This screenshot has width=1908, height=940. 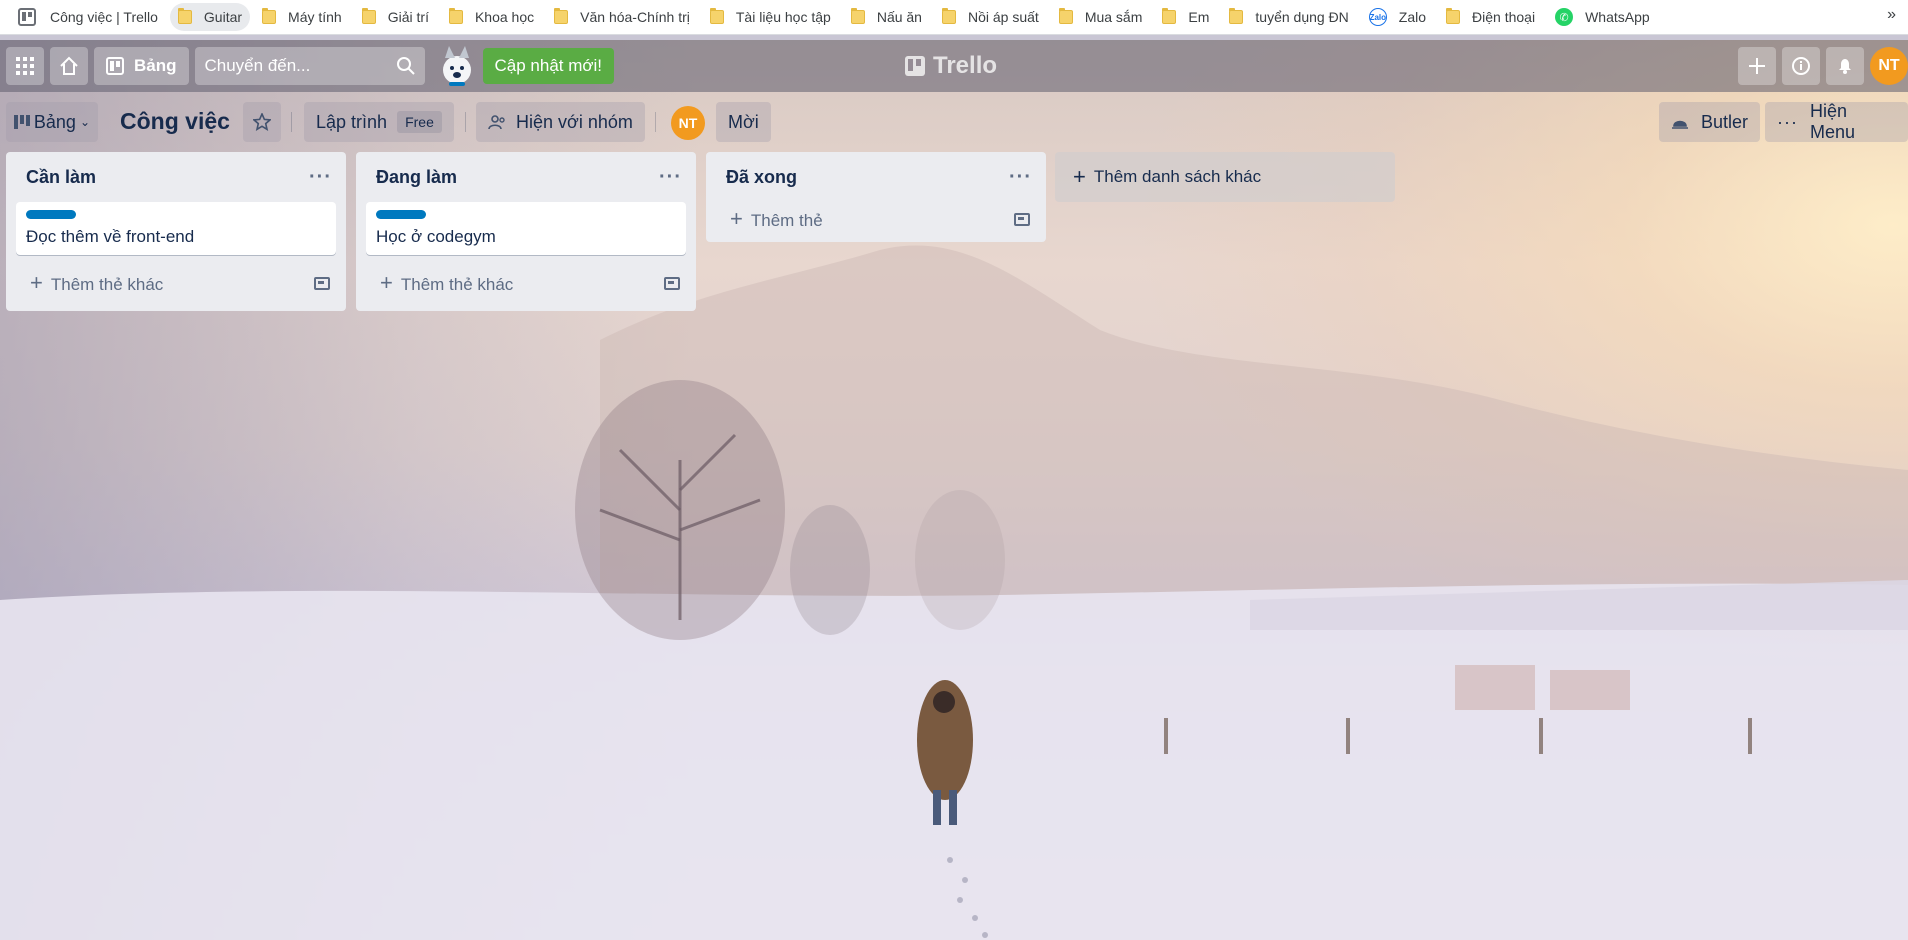 What do you see at coordinates (436, 236) in the screenshot?
I see `card-title: Học ở codegym` at bounding box center [436, 236].